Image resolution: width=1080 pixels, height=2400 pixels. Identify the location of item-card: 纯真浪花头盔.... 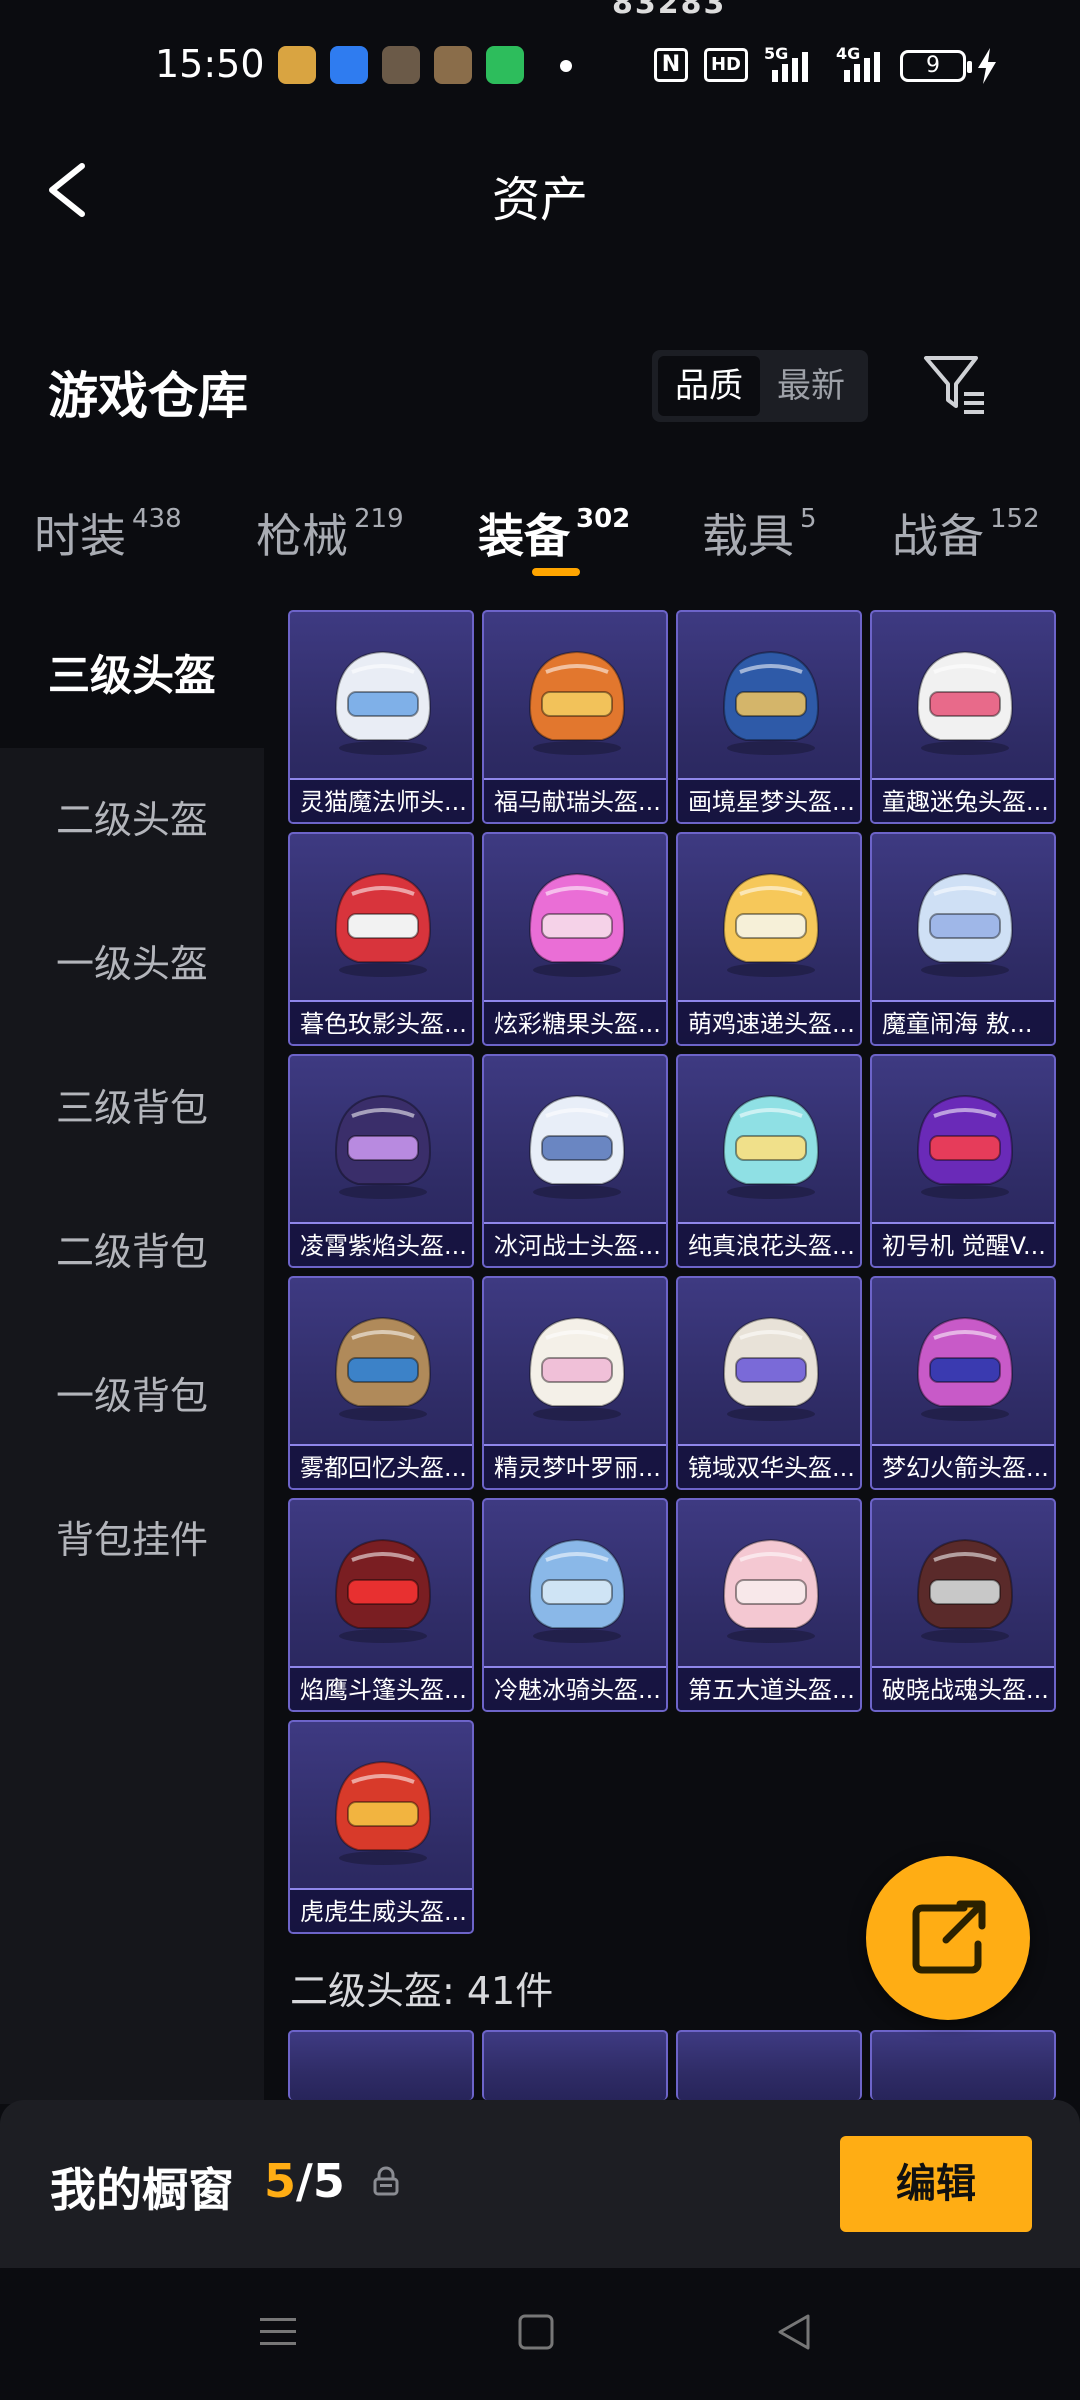
(769, 1161).